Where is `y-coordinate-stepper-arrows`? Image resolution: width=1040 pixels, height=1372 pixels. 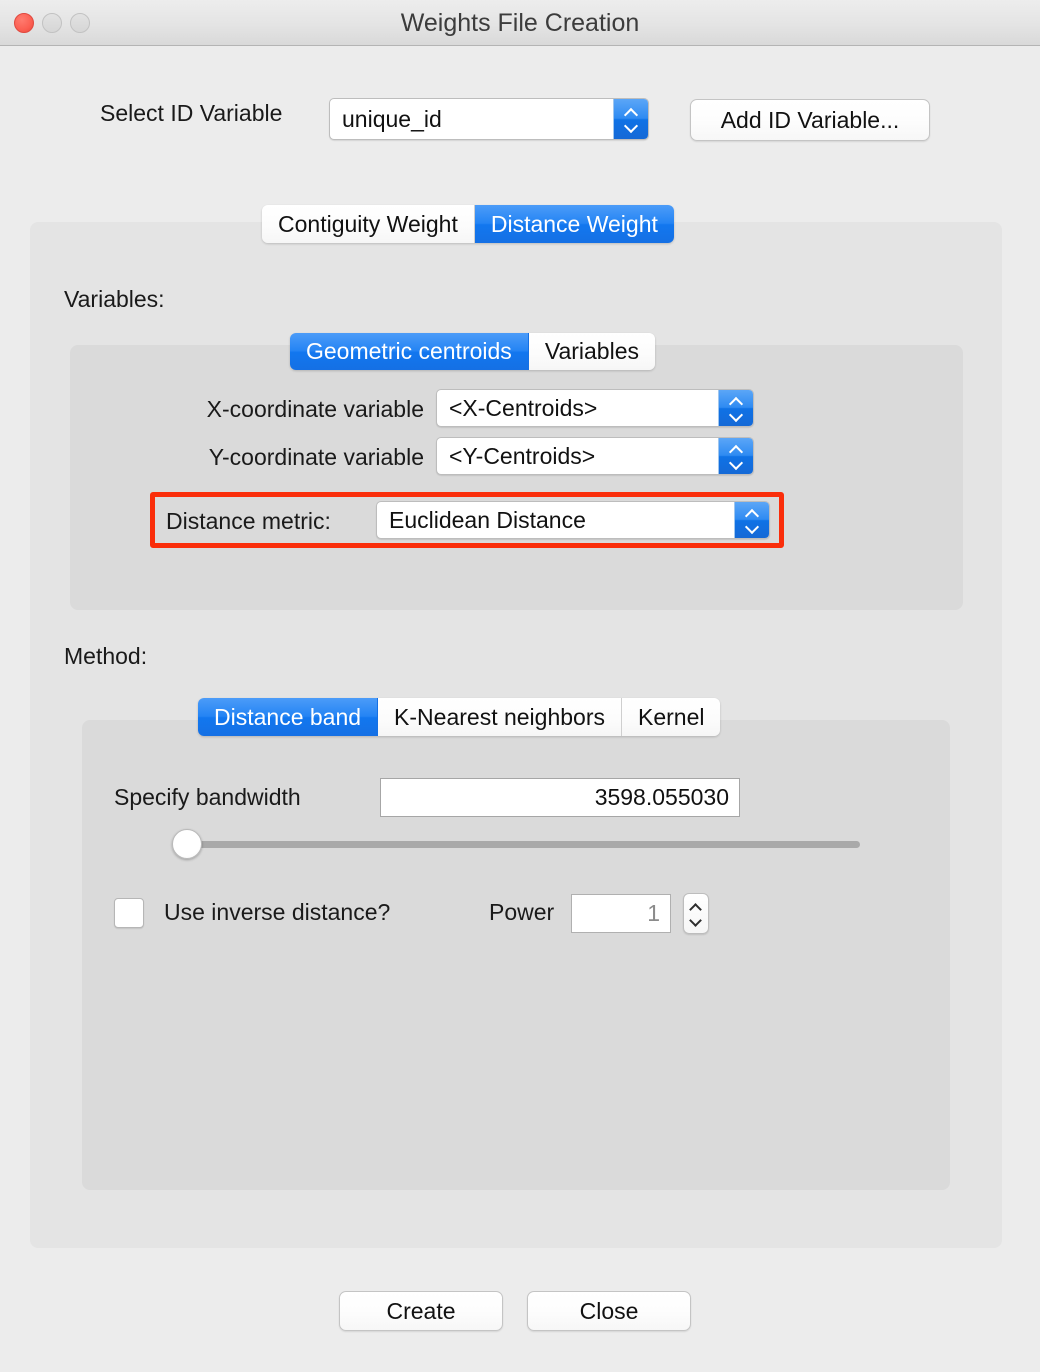
y-coordinate-stepper-arrows is located at coordinates (735, 456).